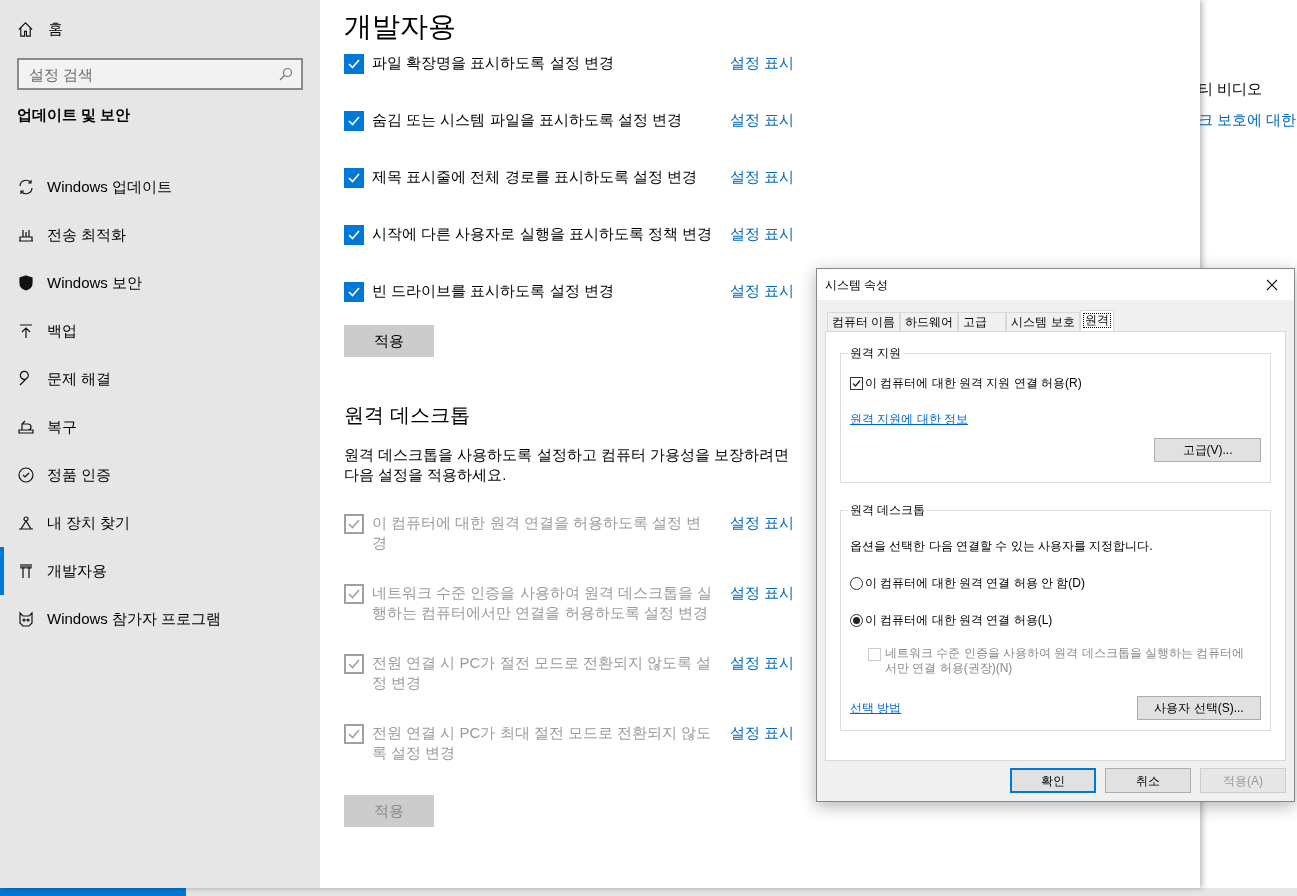 This screenshot has width=1297, height=896. What do you see at coordinates (74, 115) in the screenshot?
I see `section-title: 업데이트 및 보안` at bounding box center [74, 115].